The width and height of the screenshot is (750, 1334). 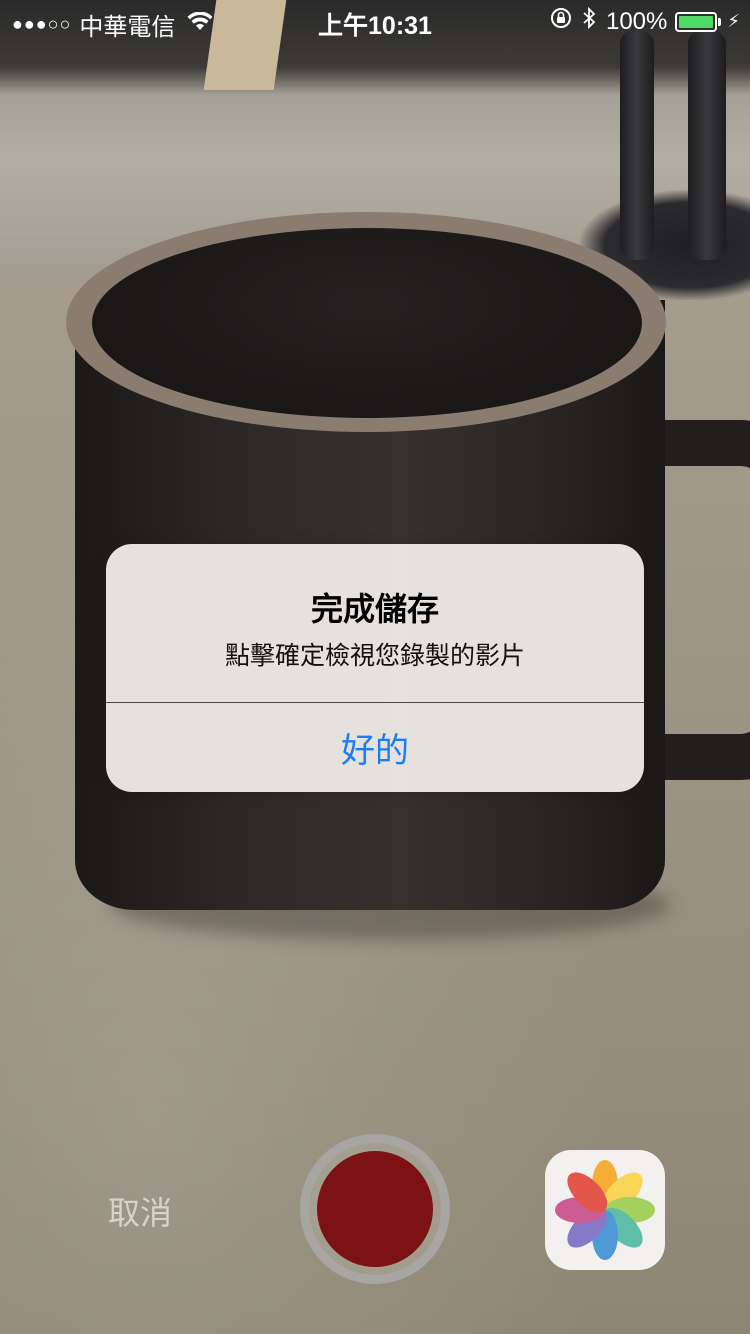 What do you see at coordinates (589, 21) in the screenshot?
I see `bluetooth-icon` at bounding box center [589, 21].